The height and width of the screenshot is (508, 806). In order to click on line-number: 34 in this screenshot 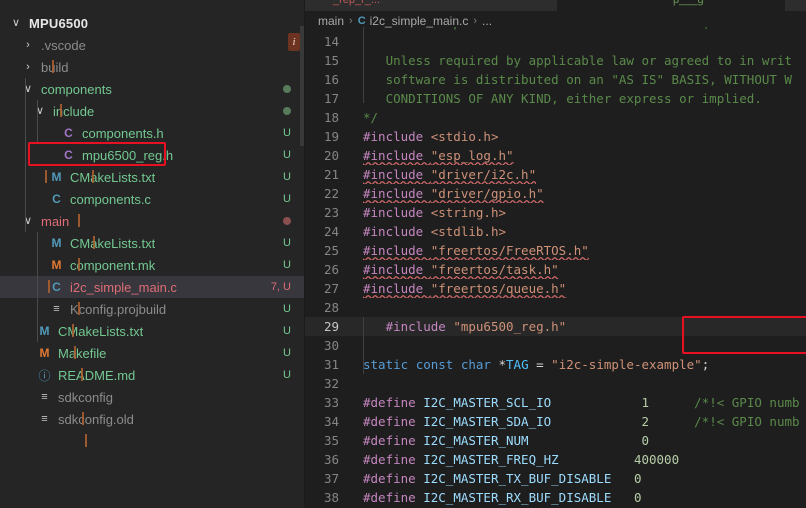, I will do `click(331, 421)`.